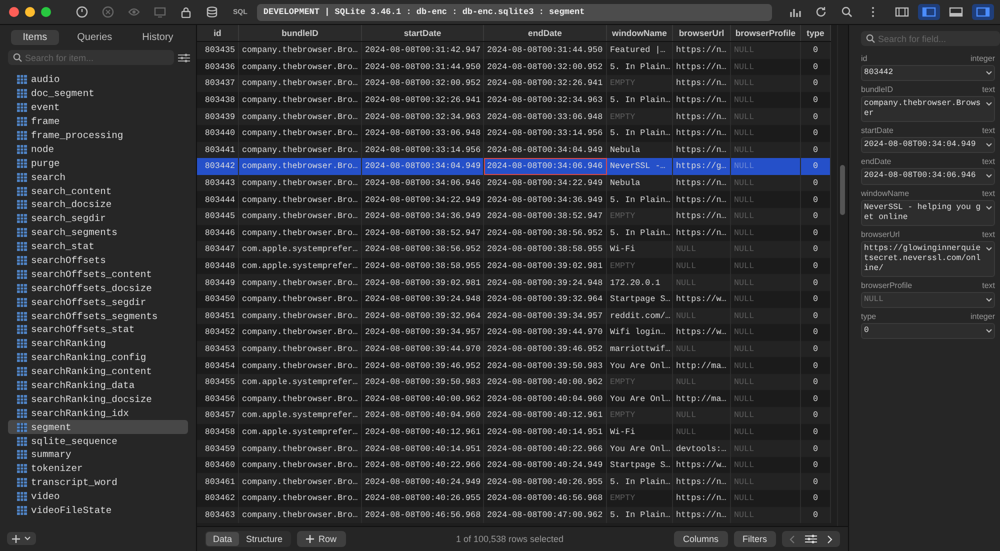  I want to click on table-list-item: searchOffsets_stat, so click(98, 330).